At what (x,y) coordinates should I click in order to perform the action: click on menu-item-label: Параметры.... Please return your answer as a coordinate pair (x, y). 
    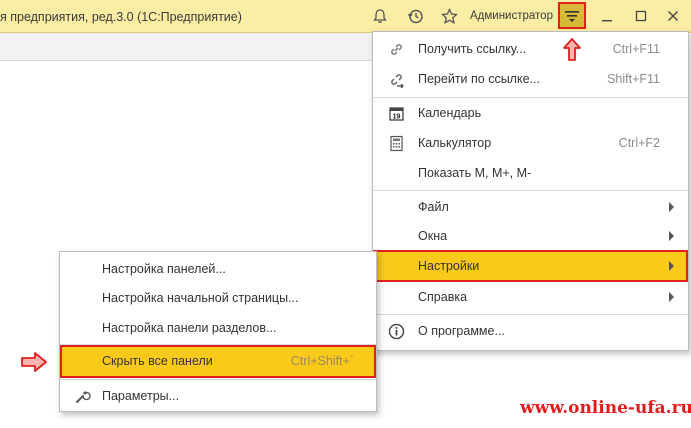
    Looking at the image, I should click on (141, 396).